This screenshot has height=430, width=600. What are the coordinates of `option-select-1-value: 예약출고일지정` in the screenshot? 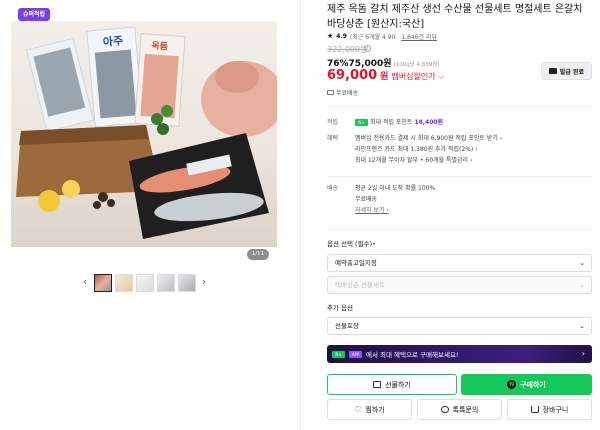 It's located at (356, 263).